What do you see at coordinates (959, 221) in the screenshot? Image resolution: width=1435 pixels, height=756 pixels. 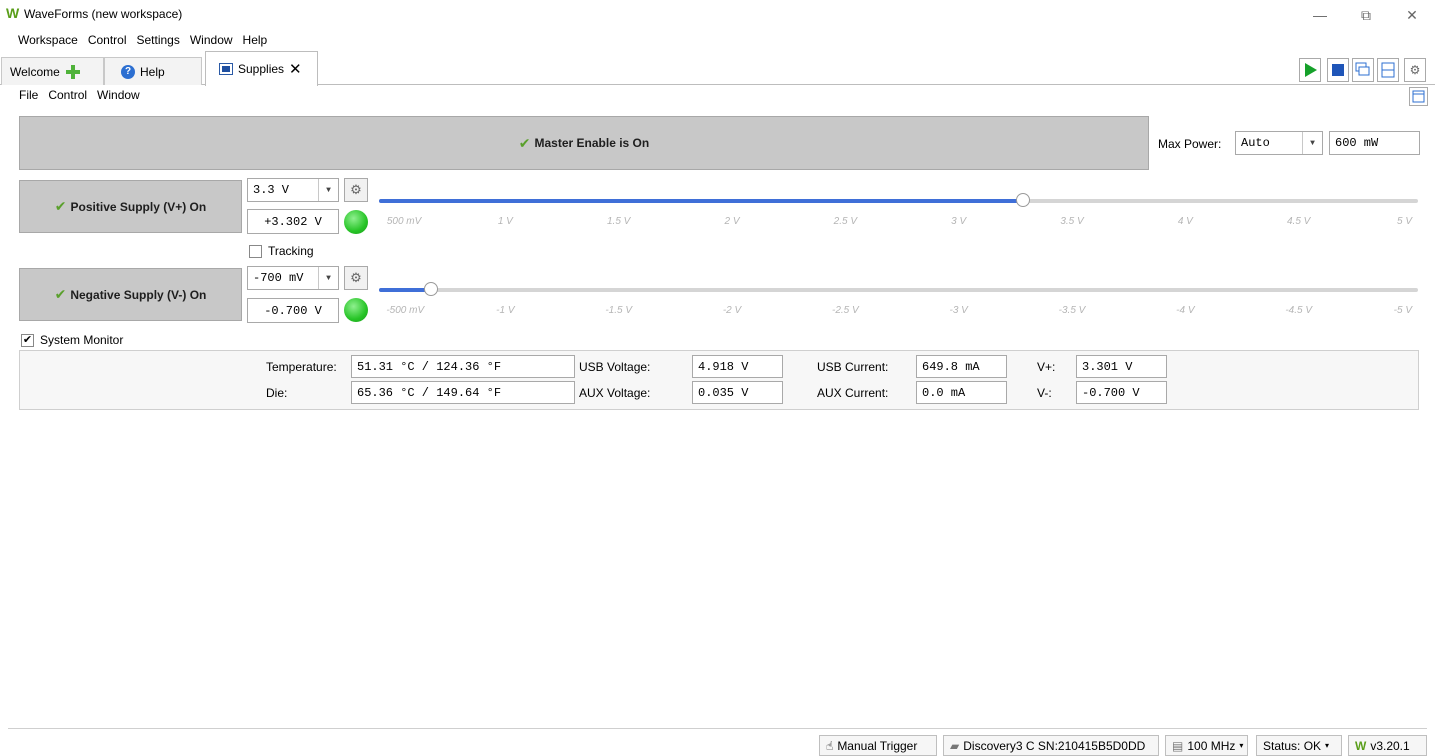 I see `positive-tick-label: 3 V` at bounding box center [959, 221].